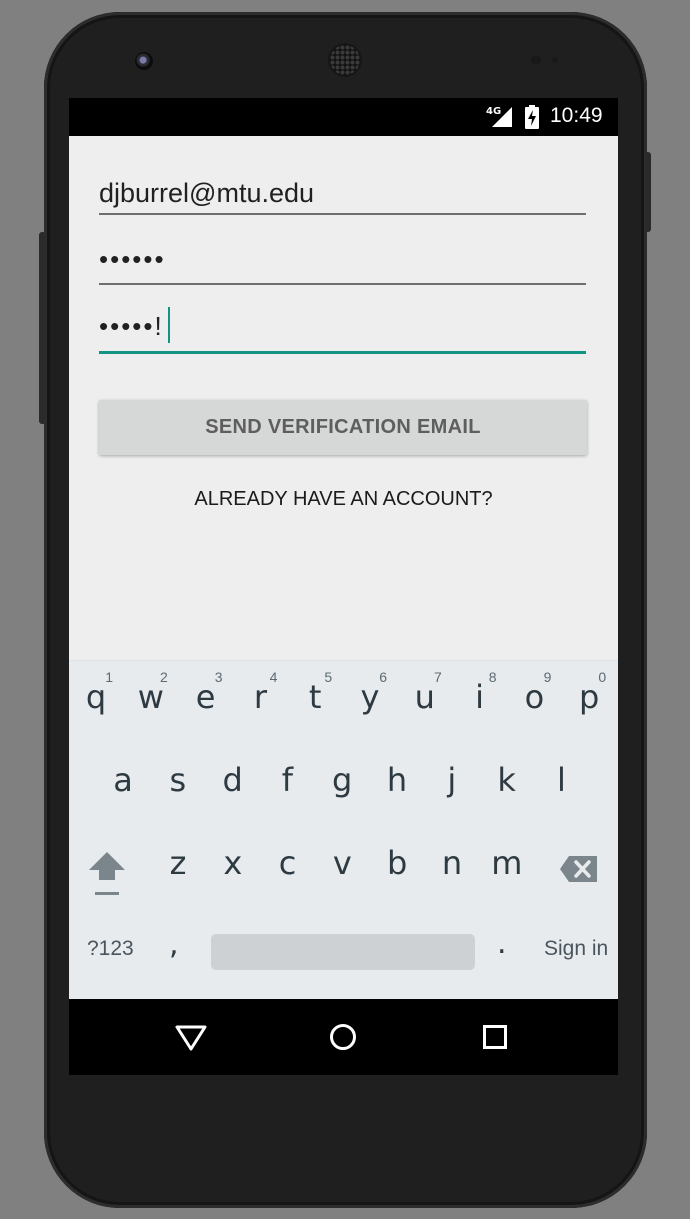 This screenshot has height=1219, width=690. I want to click on key-y: 6y, so click(370, 691).